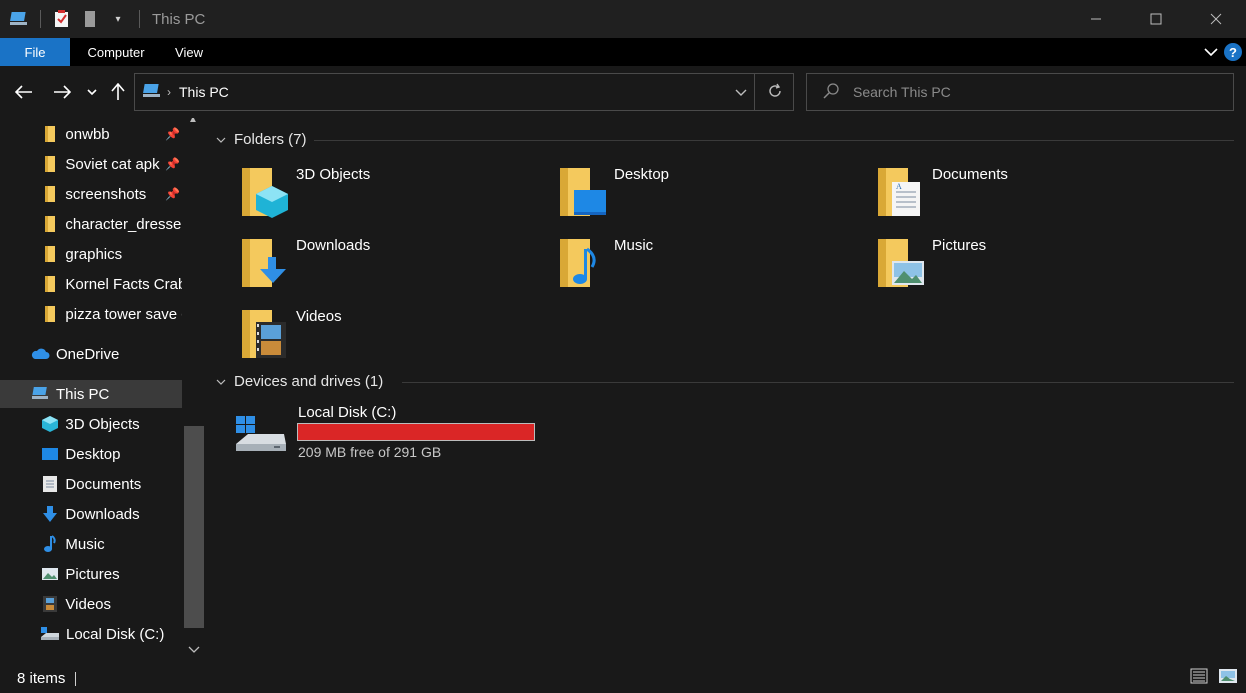 The width and height of the screenshot is (1246, 693). I want to click on sidebar-item-desktop: Desktop, so click(91, 454).